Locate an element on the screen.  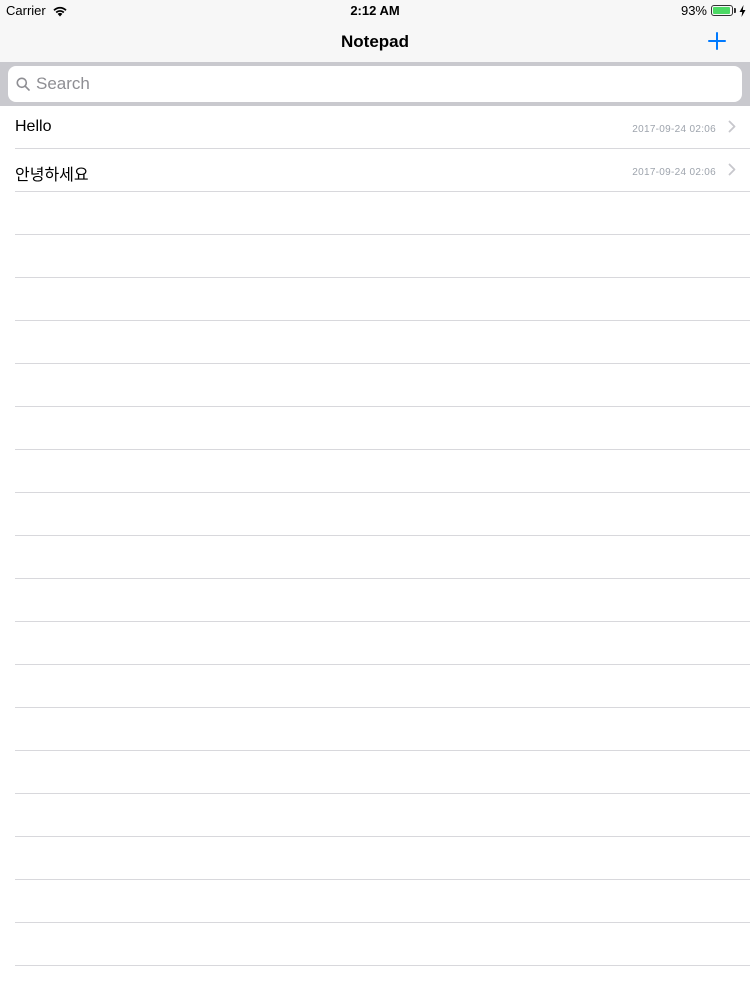
battery-cap is located at coordinates (735, 10).